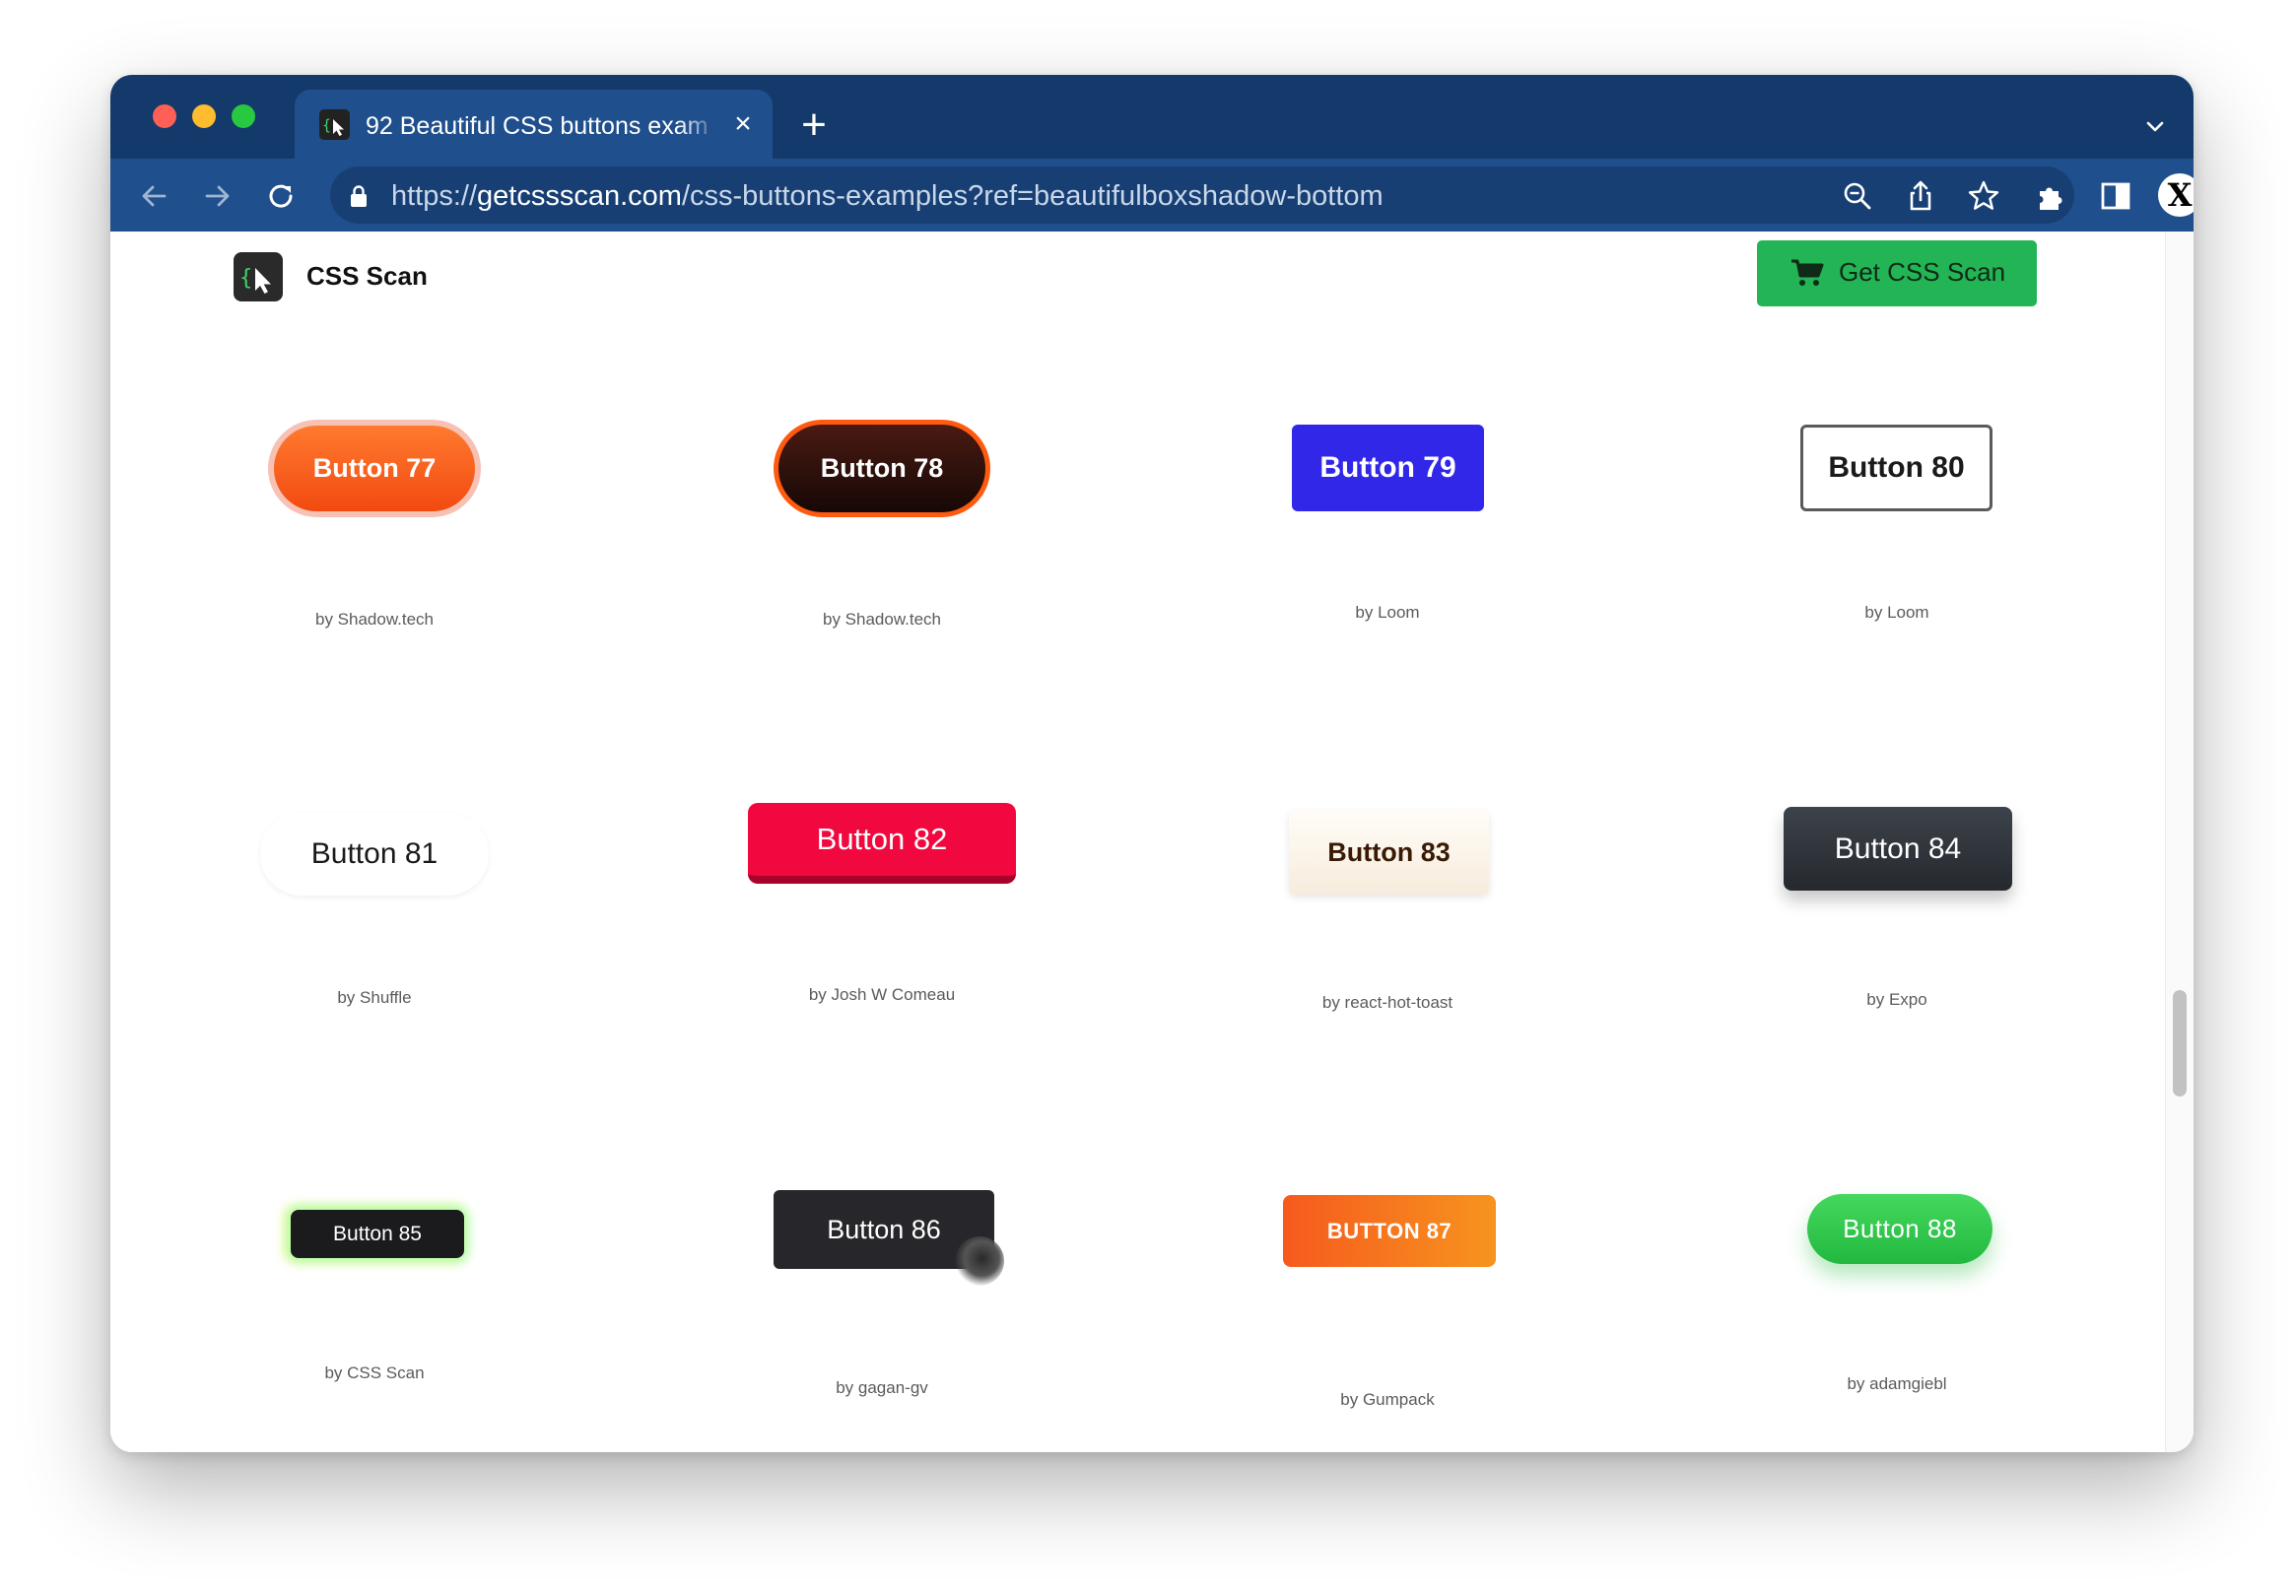 This screenshot has height=1596, width=2296. Describe the element at coordinates (882, 620) in the screenshot. I see `credit-button-78: by Shadow.tech` at that location.